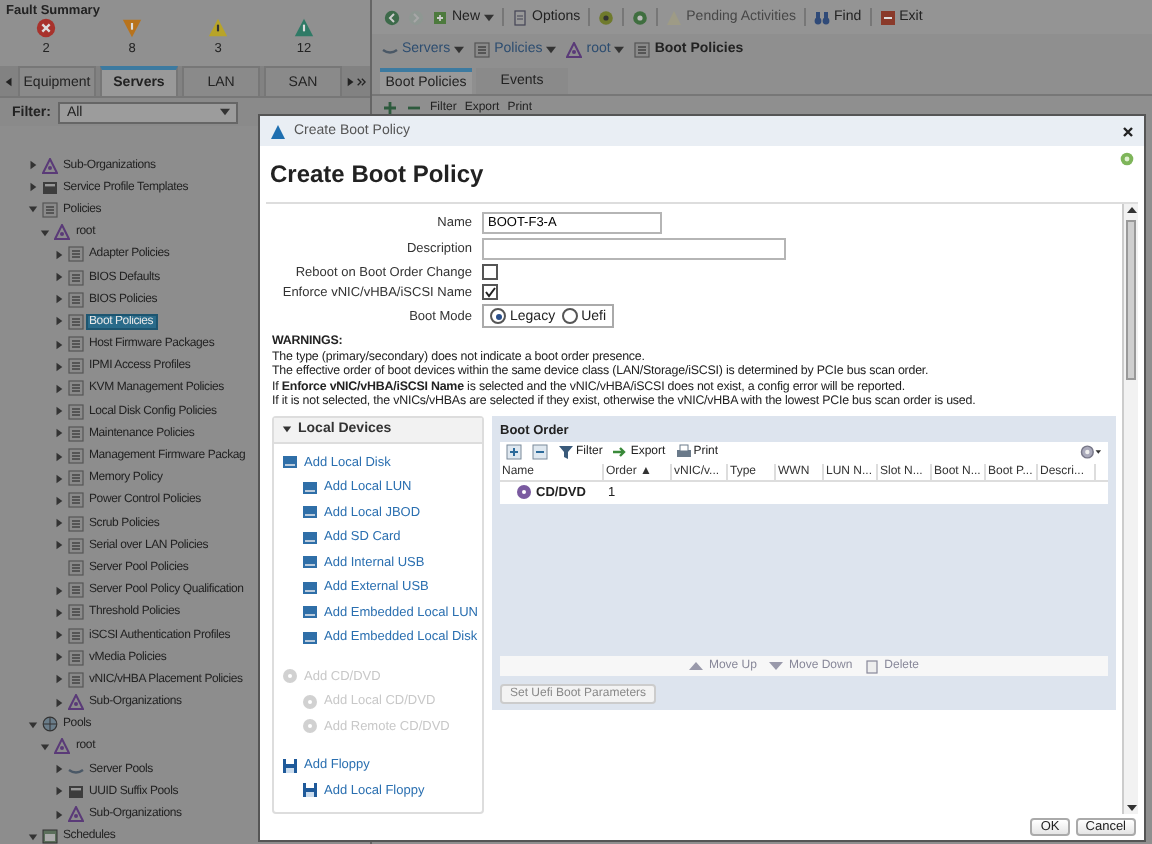  Describe the element at coordinates (1131, 808) in the screenshot. I see `scroll-down-icon` at that location.